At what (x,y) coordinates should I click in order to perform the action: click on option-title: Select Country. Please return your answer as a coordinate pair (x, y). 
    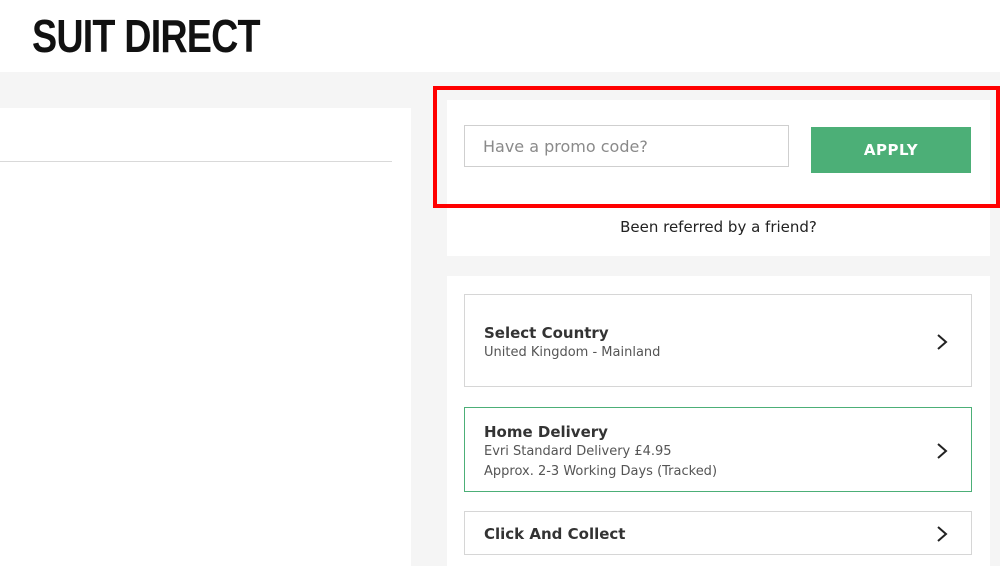
    Looking at the image, I should click on (546, 333).